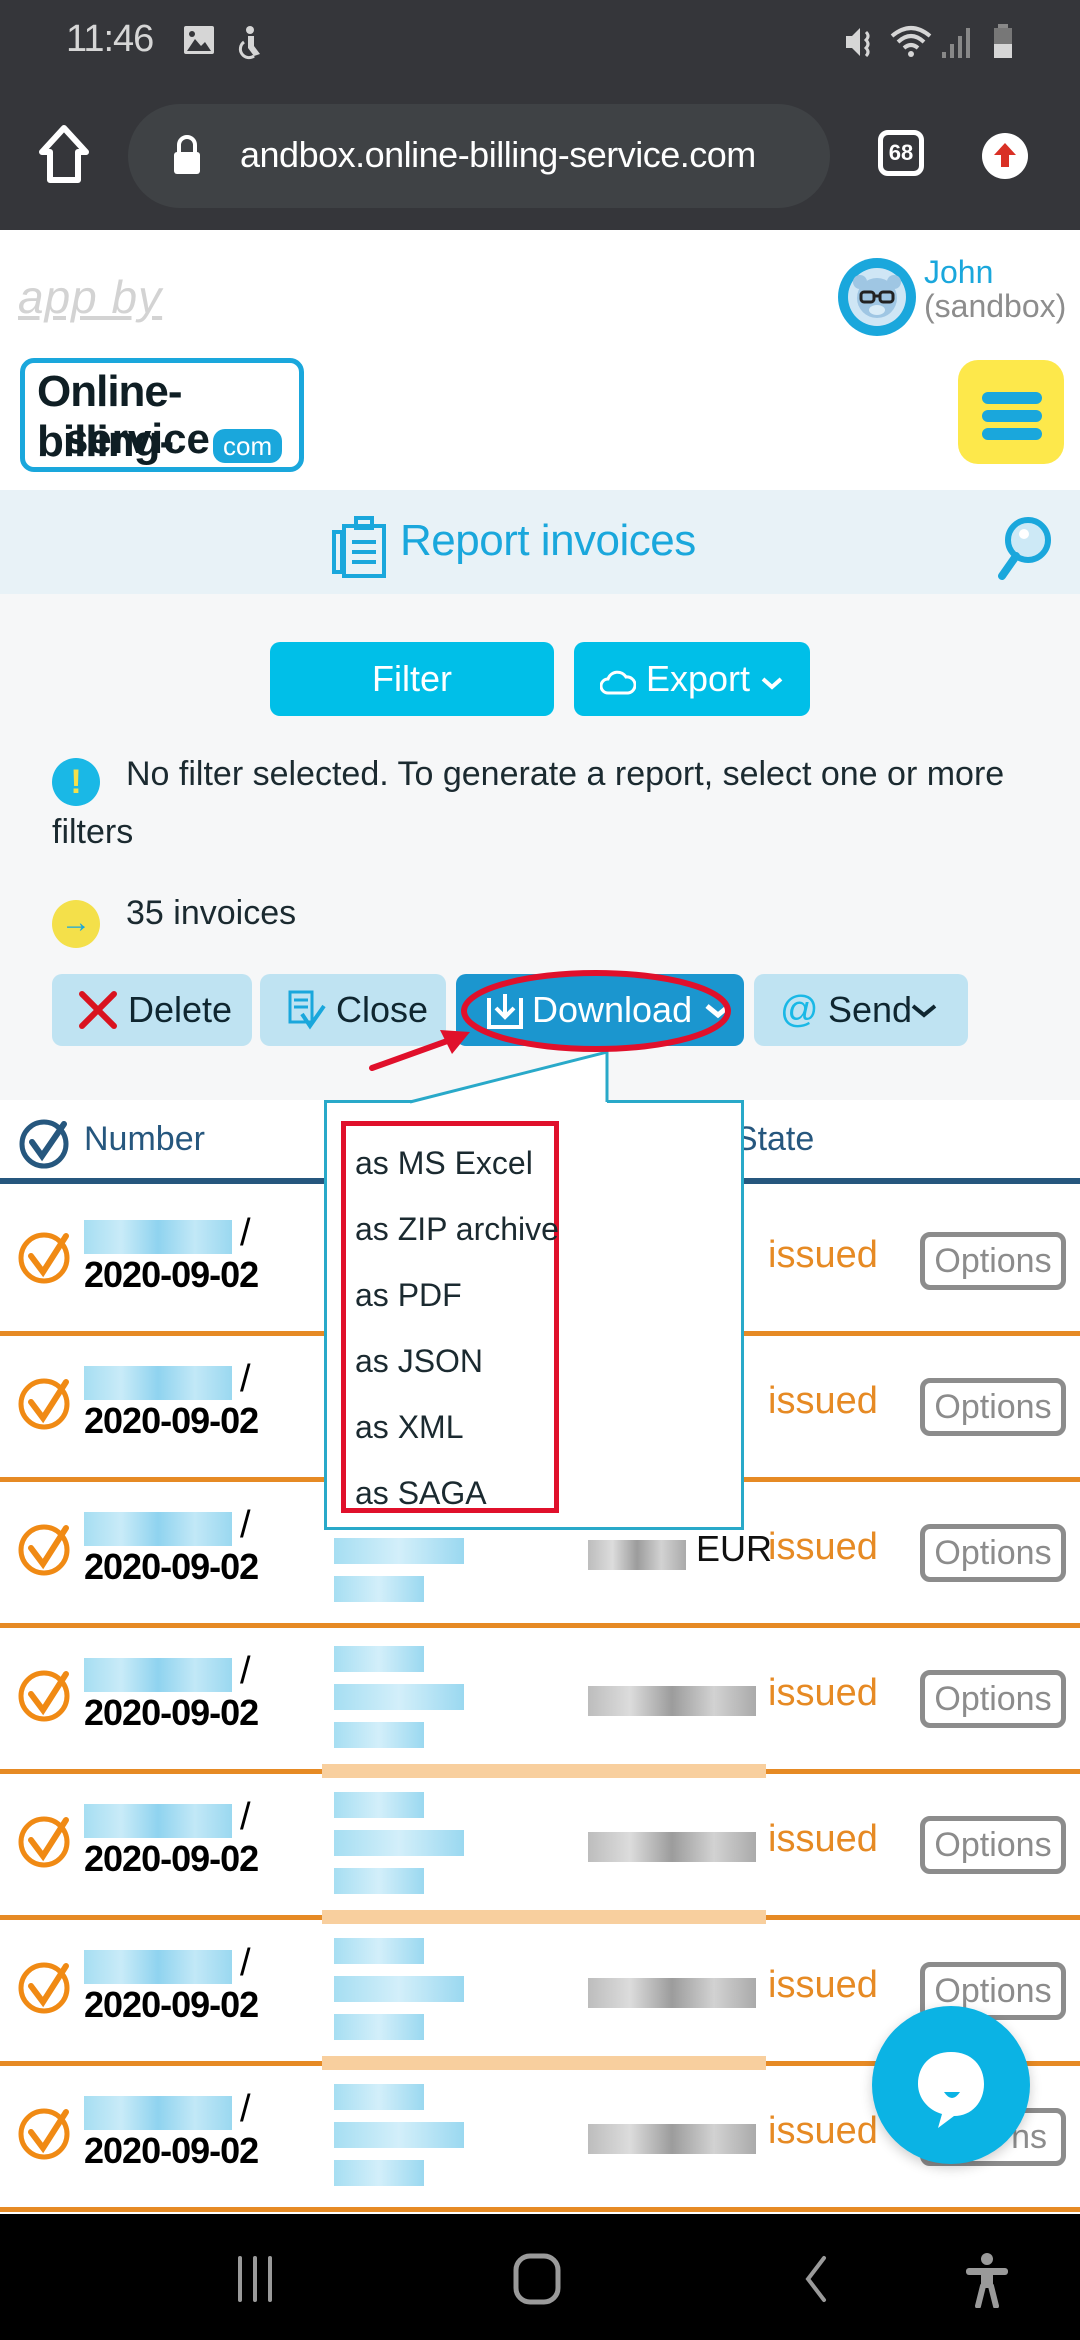  I want to click on system-nav-bar, so click(540, 2277).